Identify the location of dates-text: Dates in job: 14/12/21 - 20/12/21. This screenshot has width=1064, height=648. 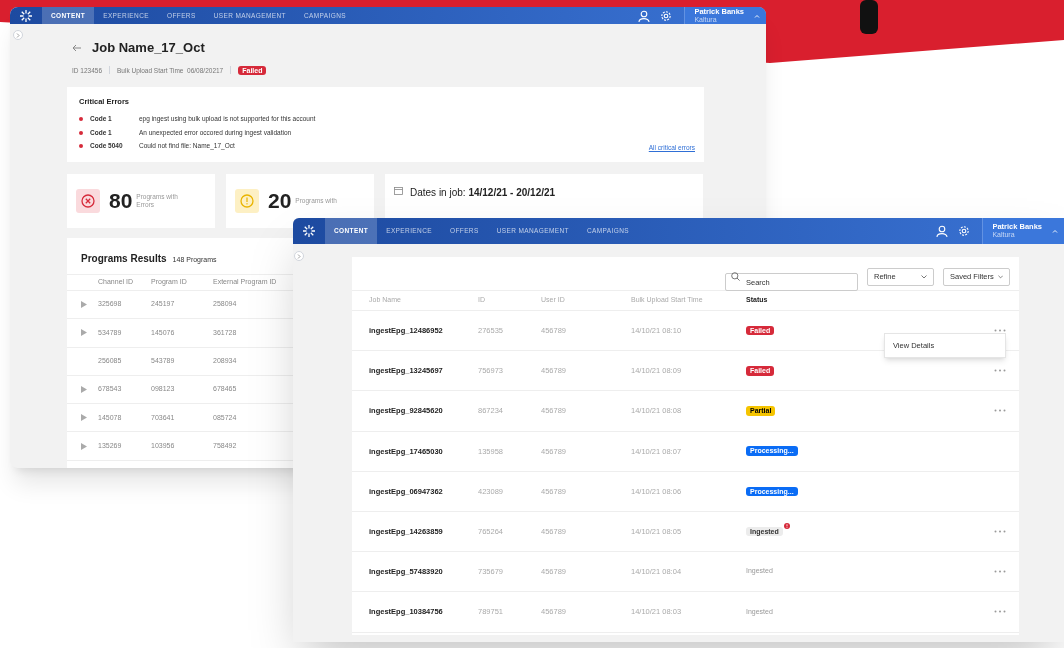
(483, 193).